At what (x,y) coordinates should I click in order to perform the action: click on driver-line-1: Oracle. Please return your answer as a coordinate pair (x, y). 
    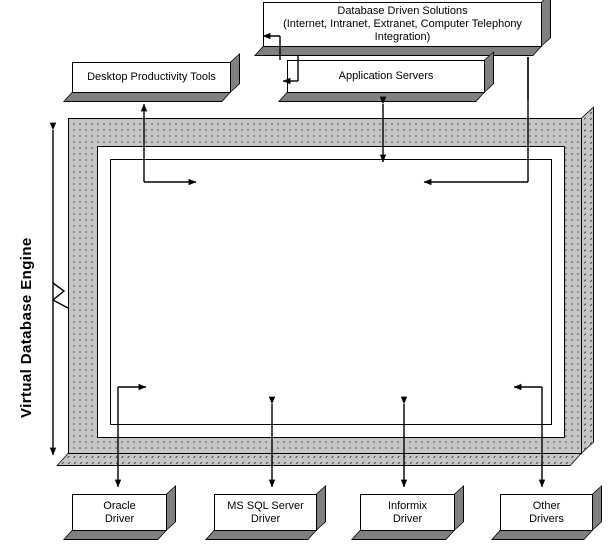
    Looking at the image, I should click on (119, 505).